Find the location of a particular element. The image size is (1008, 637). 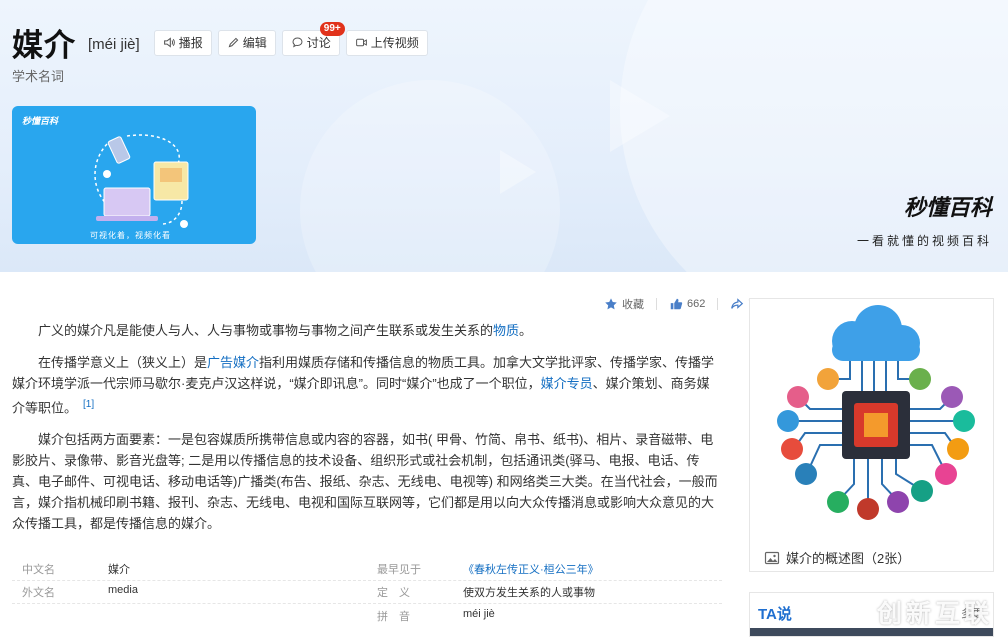

cloud-chip-illustration is located at coordinates (876, 412).